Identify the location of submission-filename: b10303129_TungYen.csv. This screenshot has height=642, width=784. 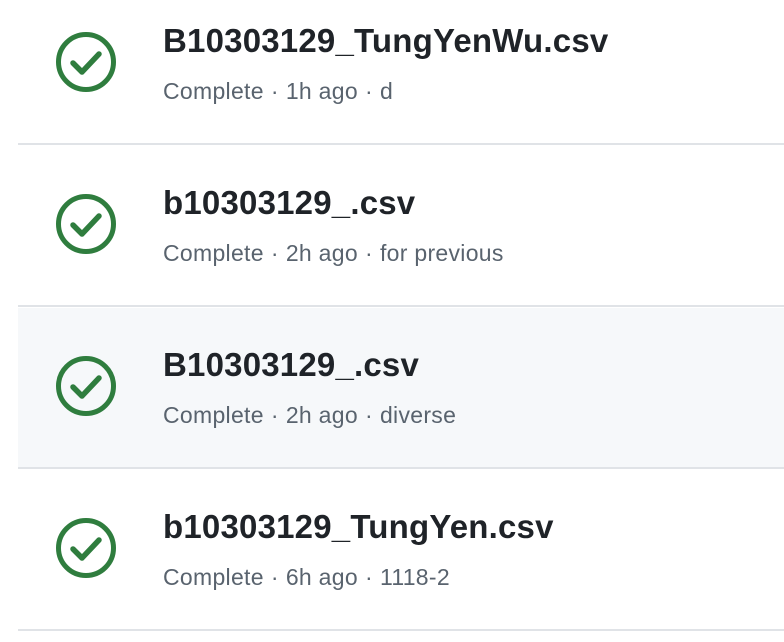
(358, 527).